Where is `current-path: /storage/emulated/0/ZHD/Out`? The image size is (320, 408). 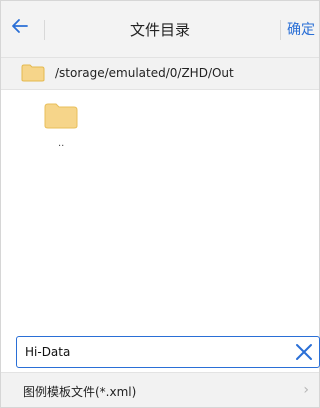 current-path: /storage/emulated/0/ZHD/Out is located at coordinates (144, 73).